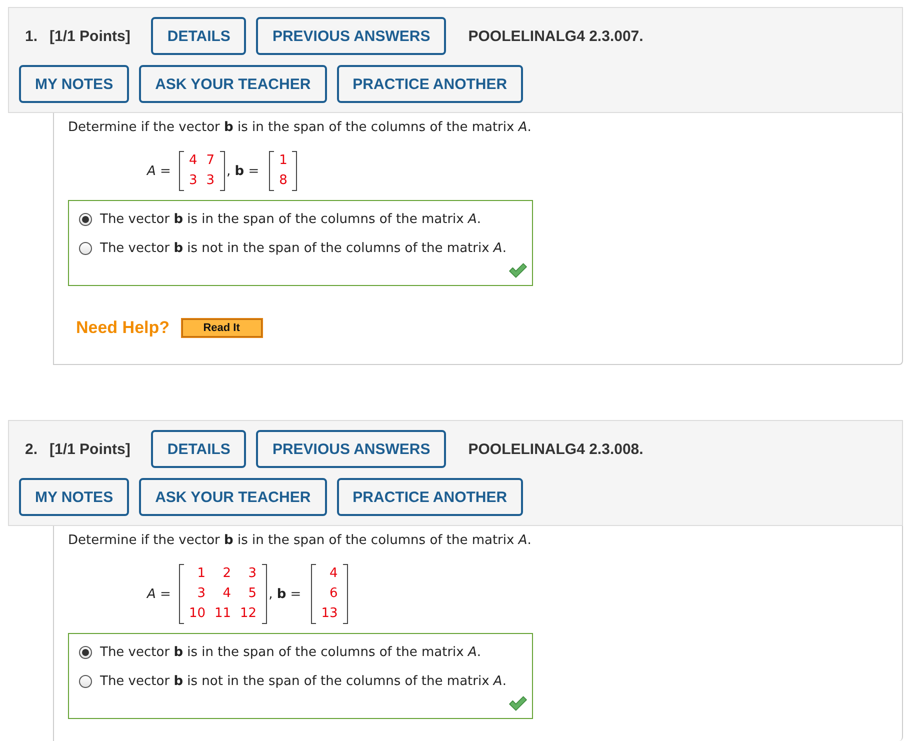 This screenshot has width=918, height=741. Describe the element at coordinates (333, 594) in the screenshot. I see `matrix-entry: 6` at that location.